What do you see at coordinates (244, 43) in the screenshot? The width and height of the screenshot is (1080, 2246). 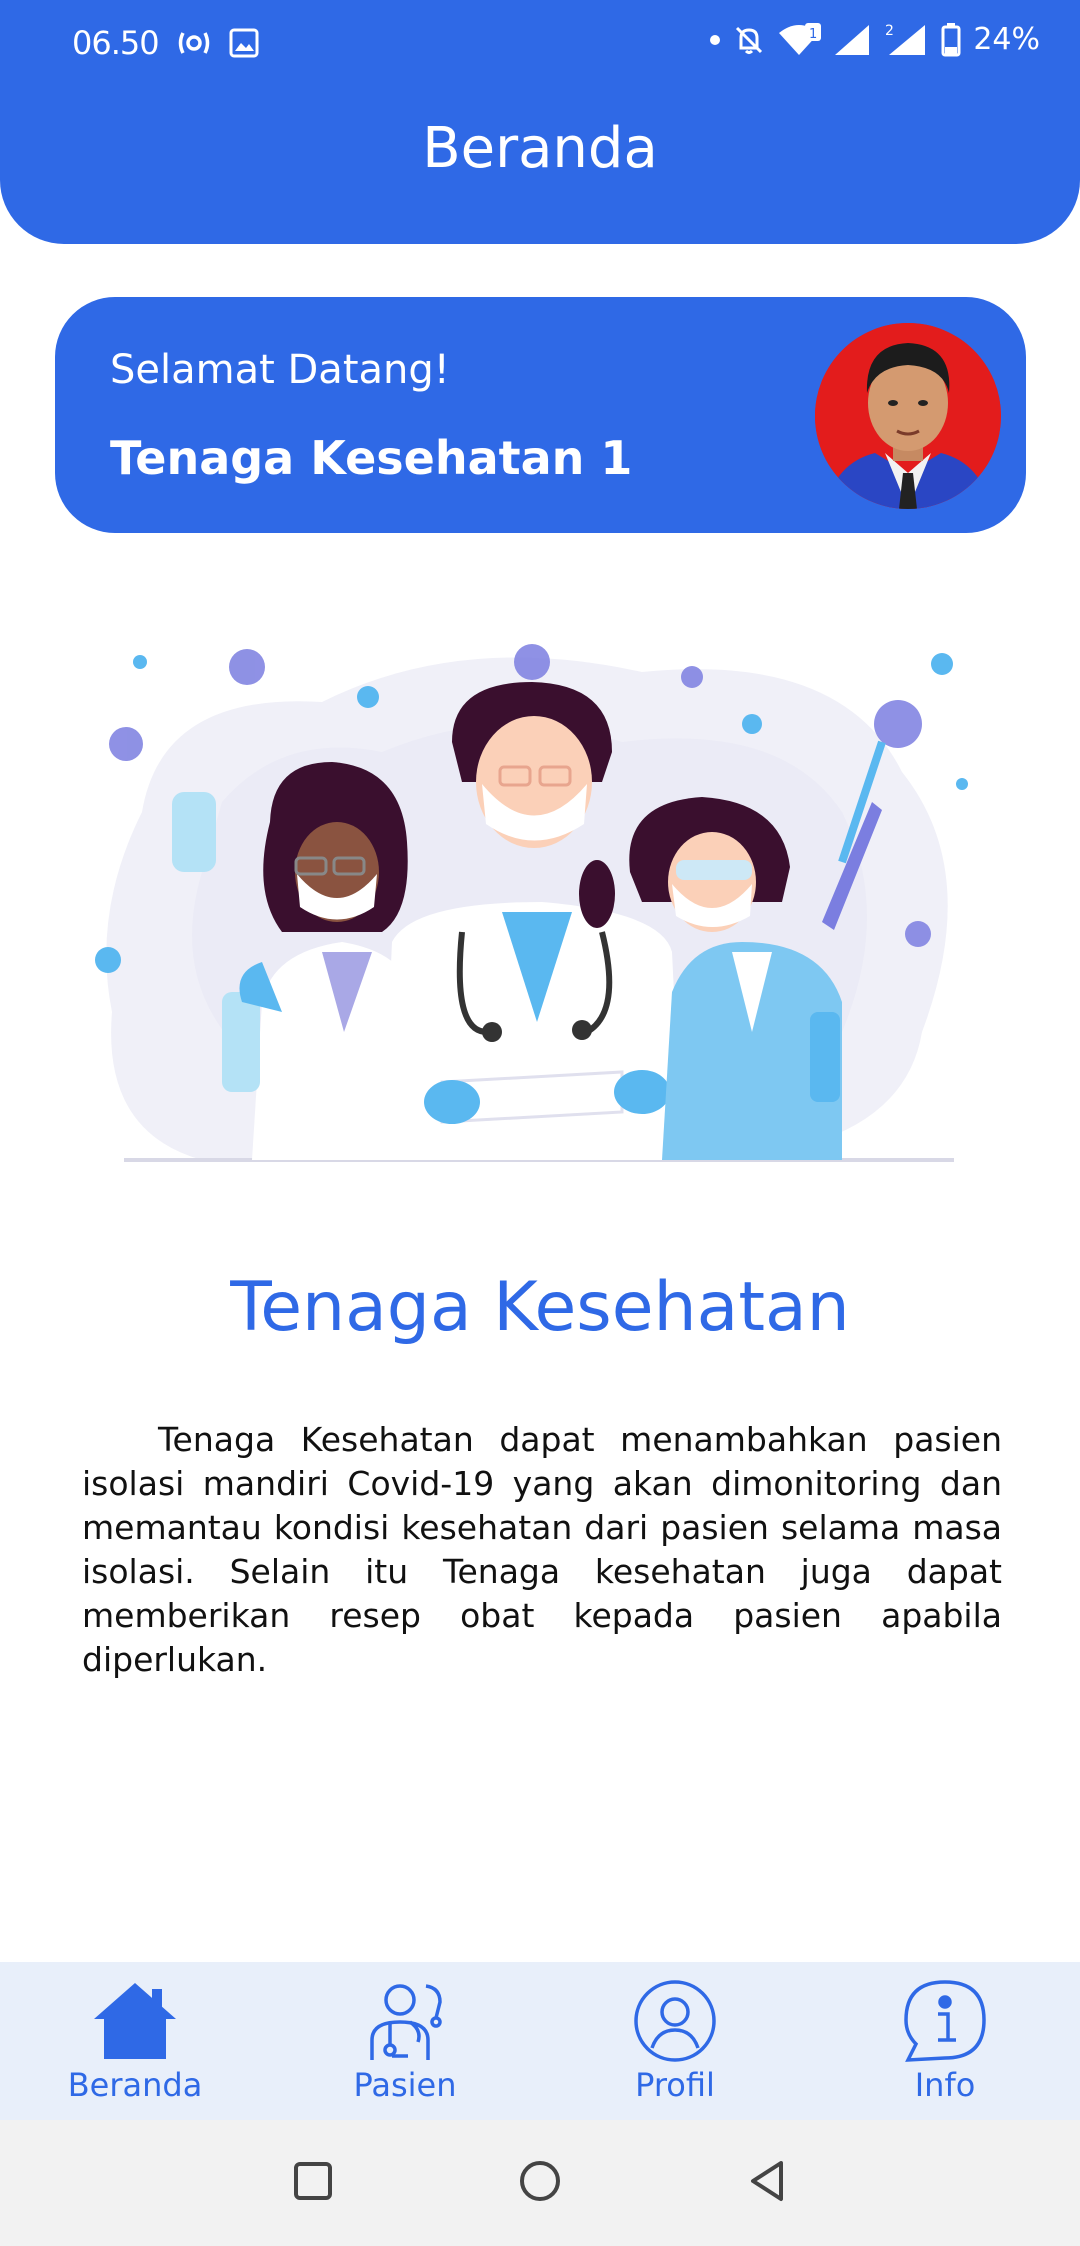 I see `image-icon` at bounding box center [244, 43].